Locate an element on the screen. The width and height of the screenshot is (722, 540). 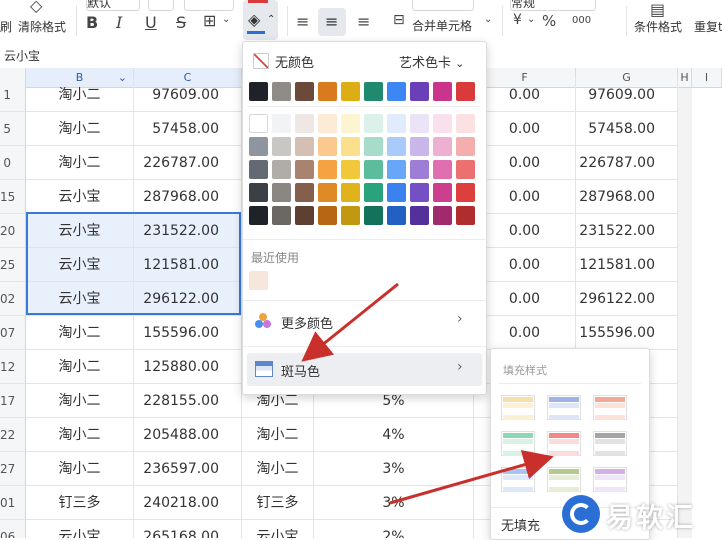
arrow-to-zebra-item is located at coordinates (350, 322).